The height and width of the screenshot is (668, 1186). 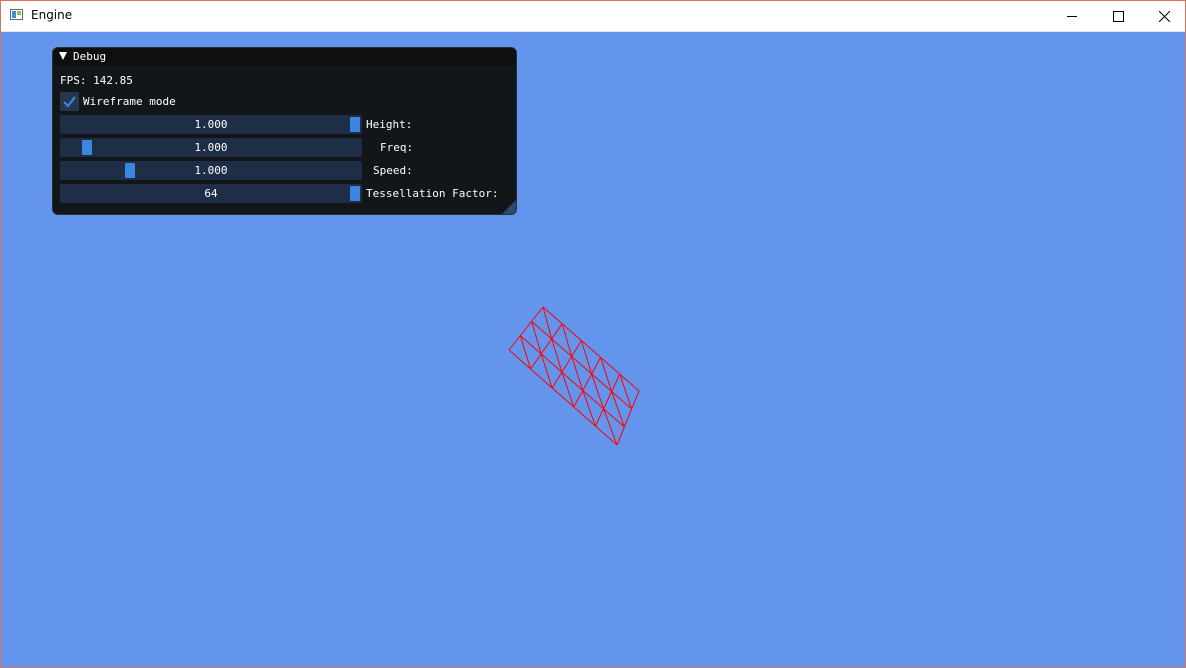 I want to click on speed-slider: 1.000, so click(x=211, y=170).